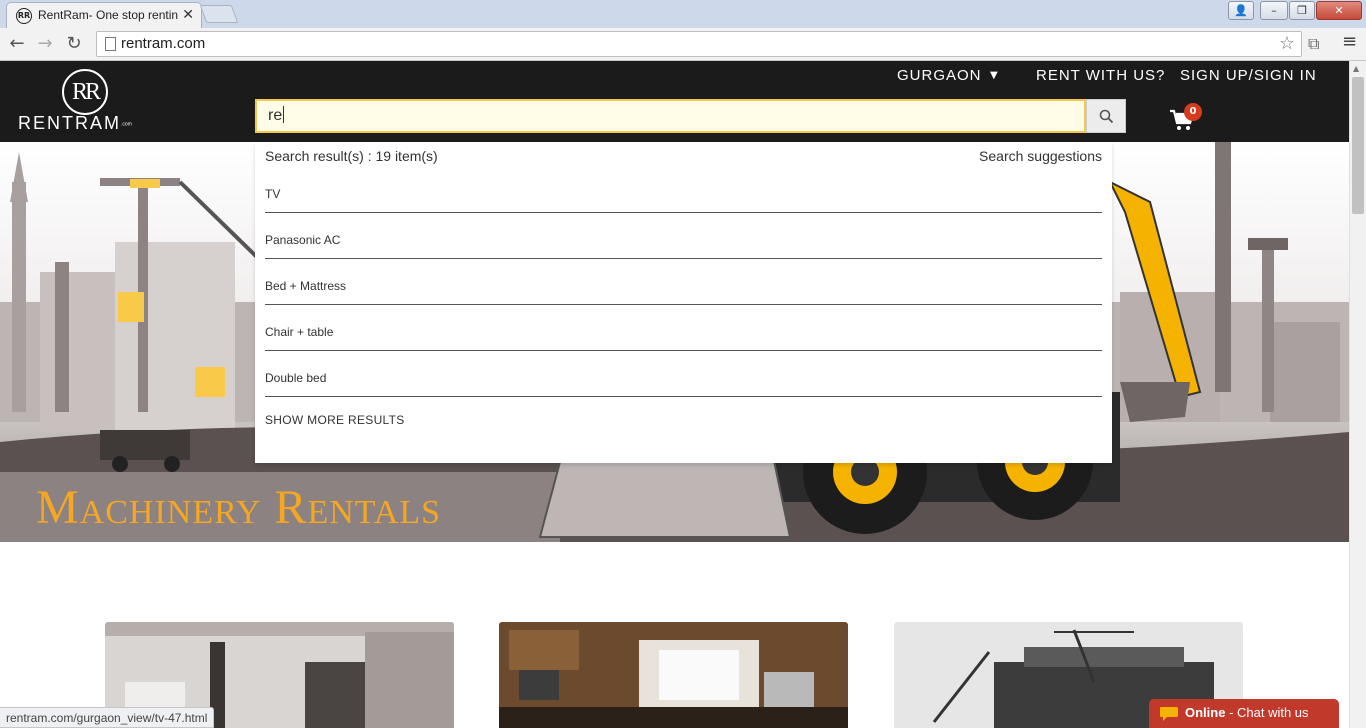 The image size is (1366, 728). I want to click on chat-status: Online, so click(1205, 712).